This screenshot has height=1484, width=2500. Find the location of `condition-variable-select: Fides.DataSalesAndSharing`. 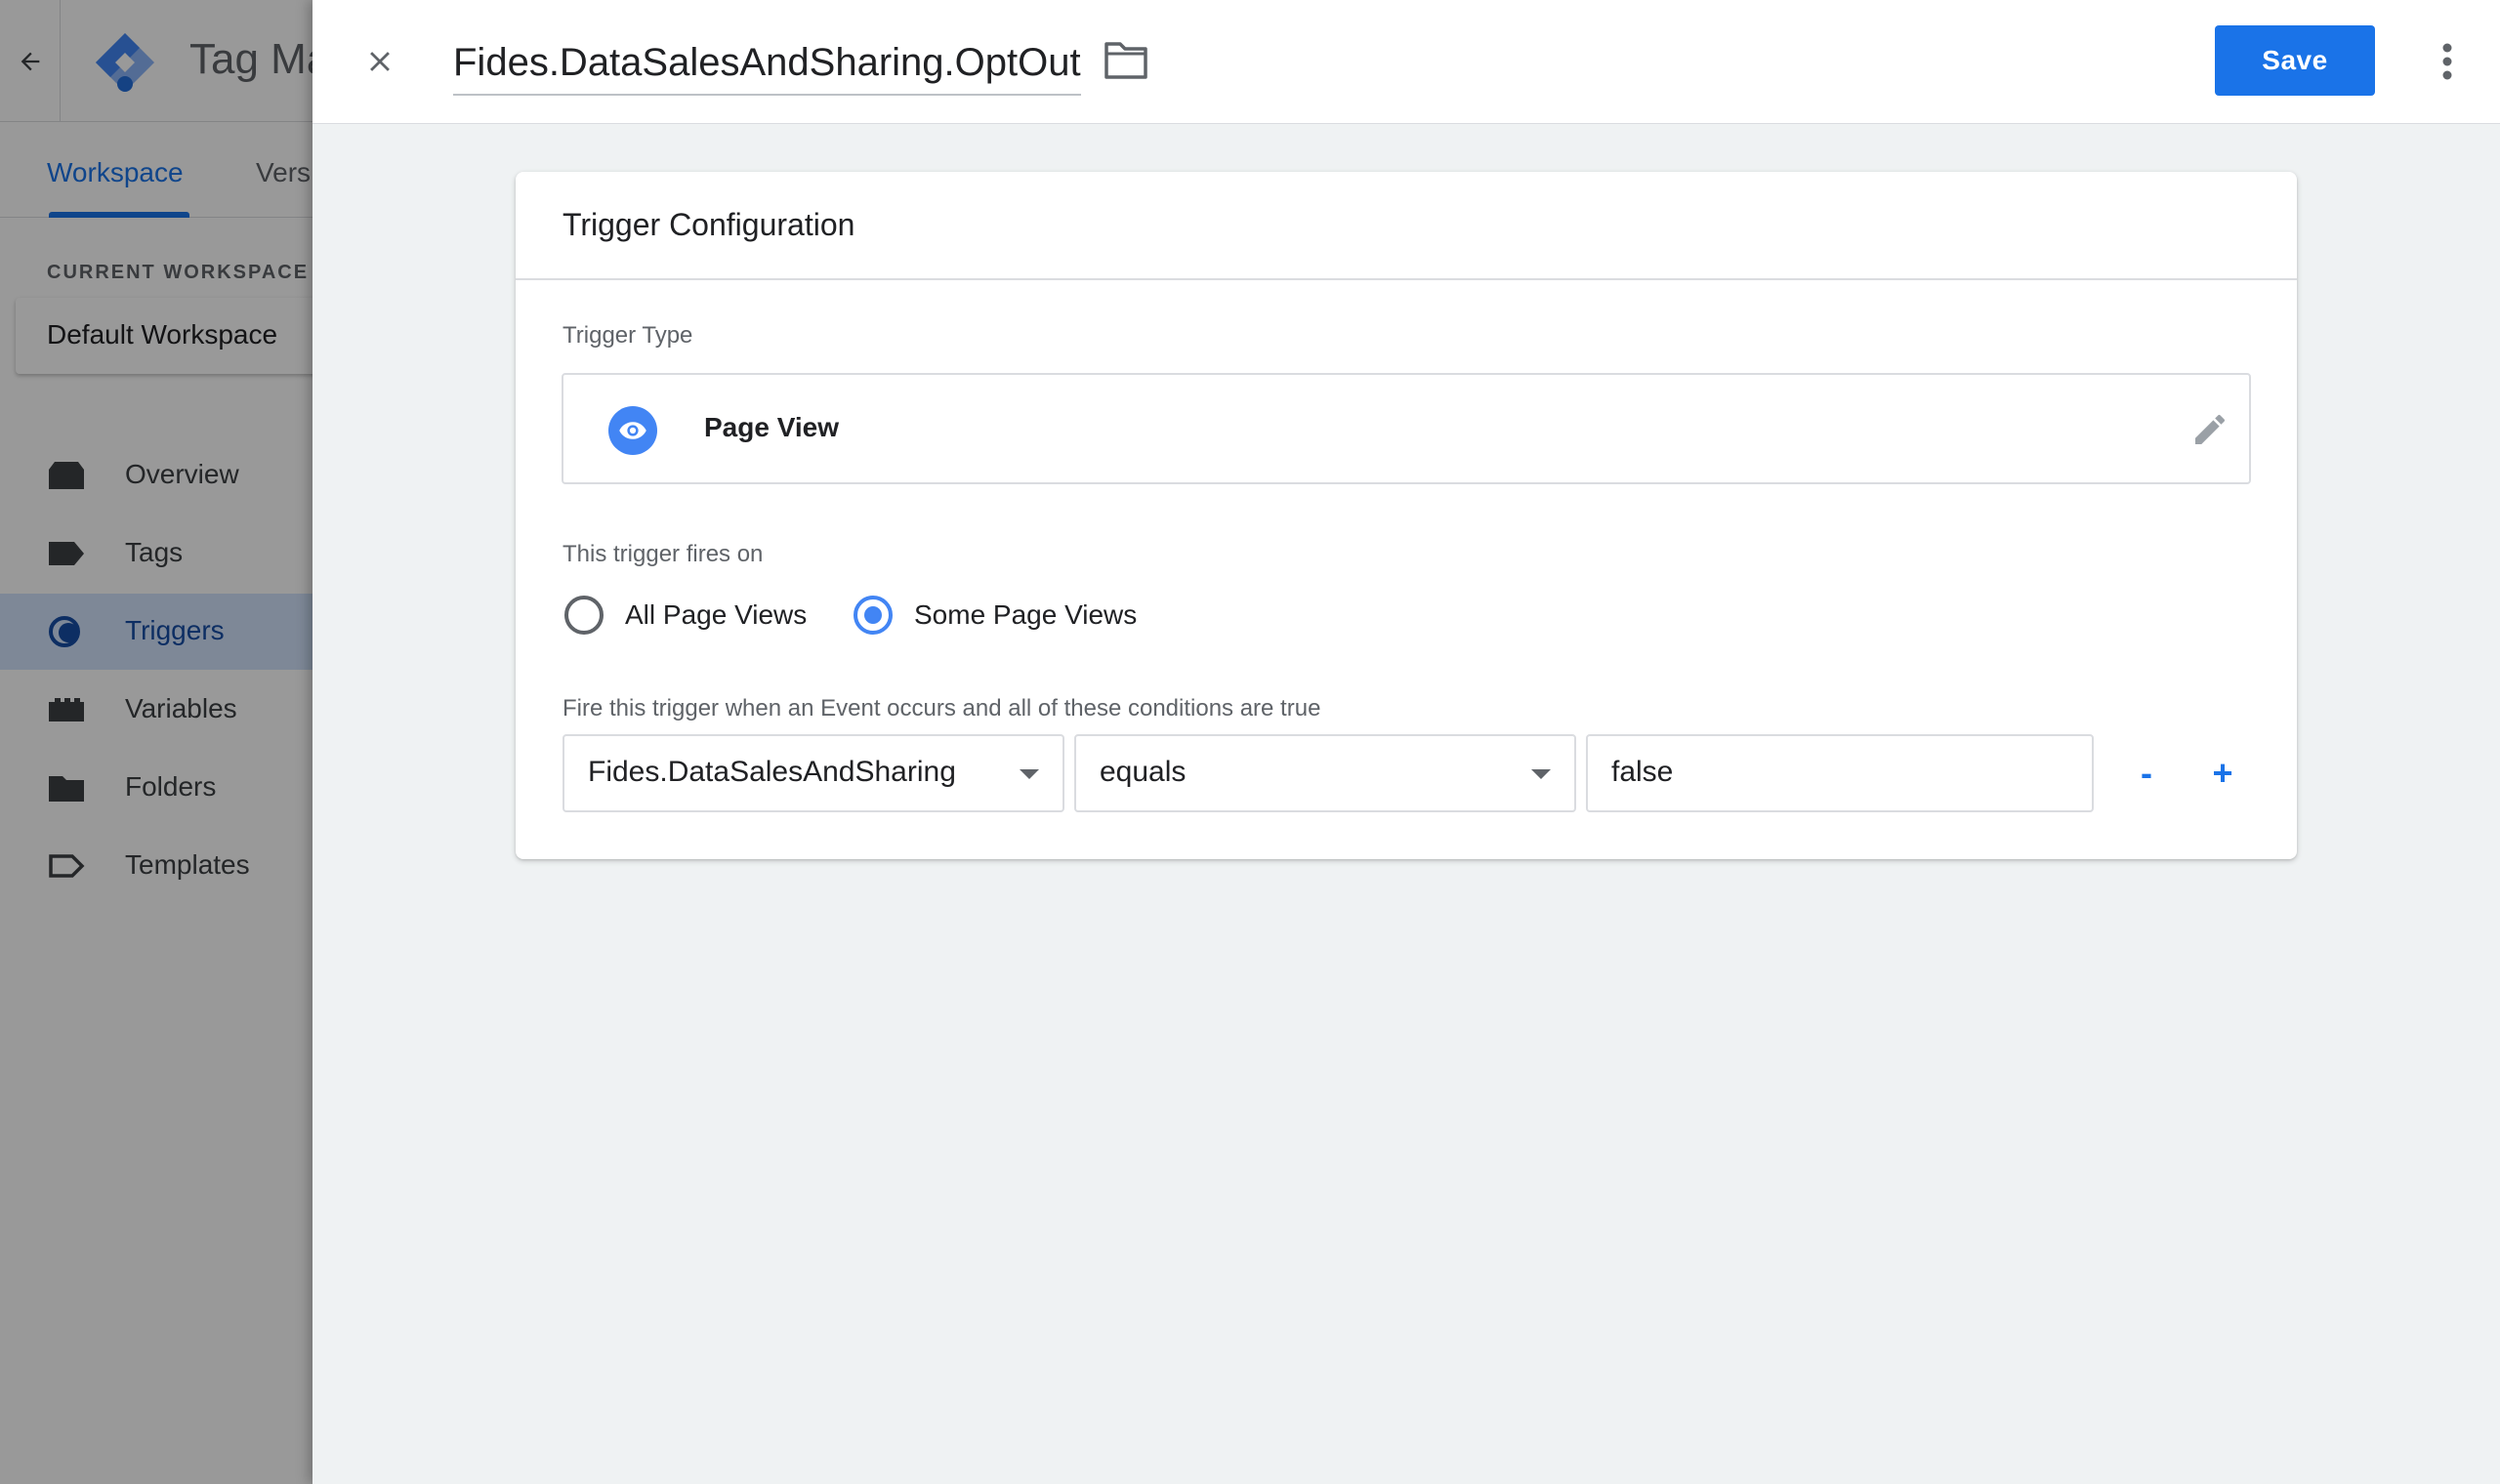

condition-variable-select: Fides.DataSalesAndSharing is located at coordinates (813, 773).